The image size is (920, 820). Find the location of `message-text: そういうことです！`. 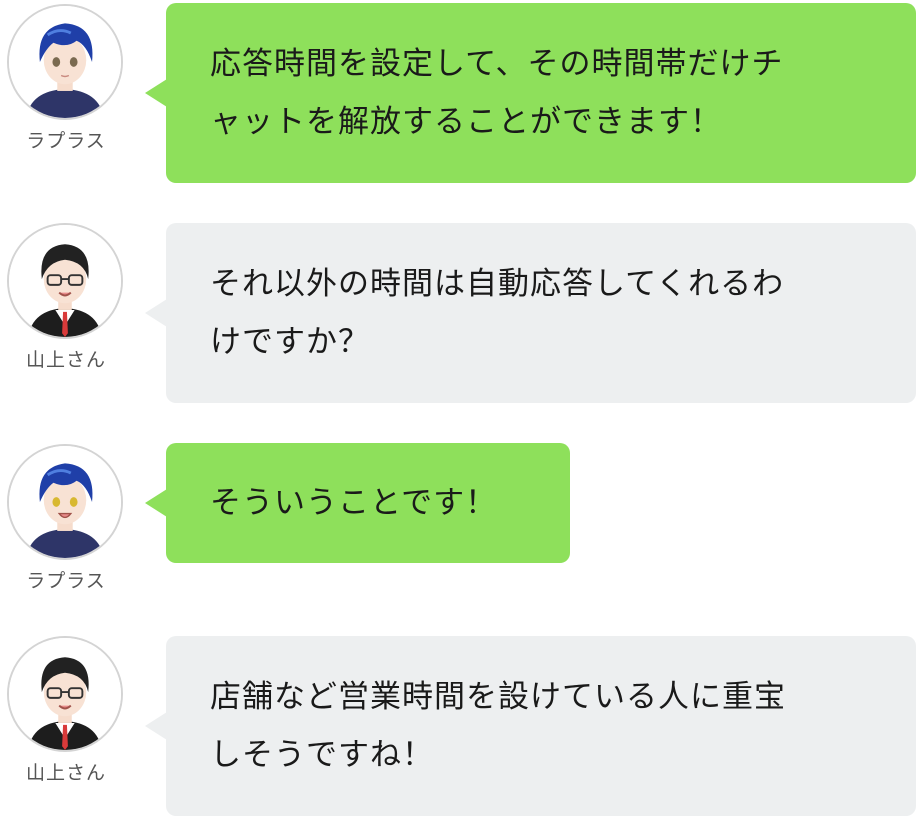

message-text: そういうことです！ is located at coordinates (354, 503).